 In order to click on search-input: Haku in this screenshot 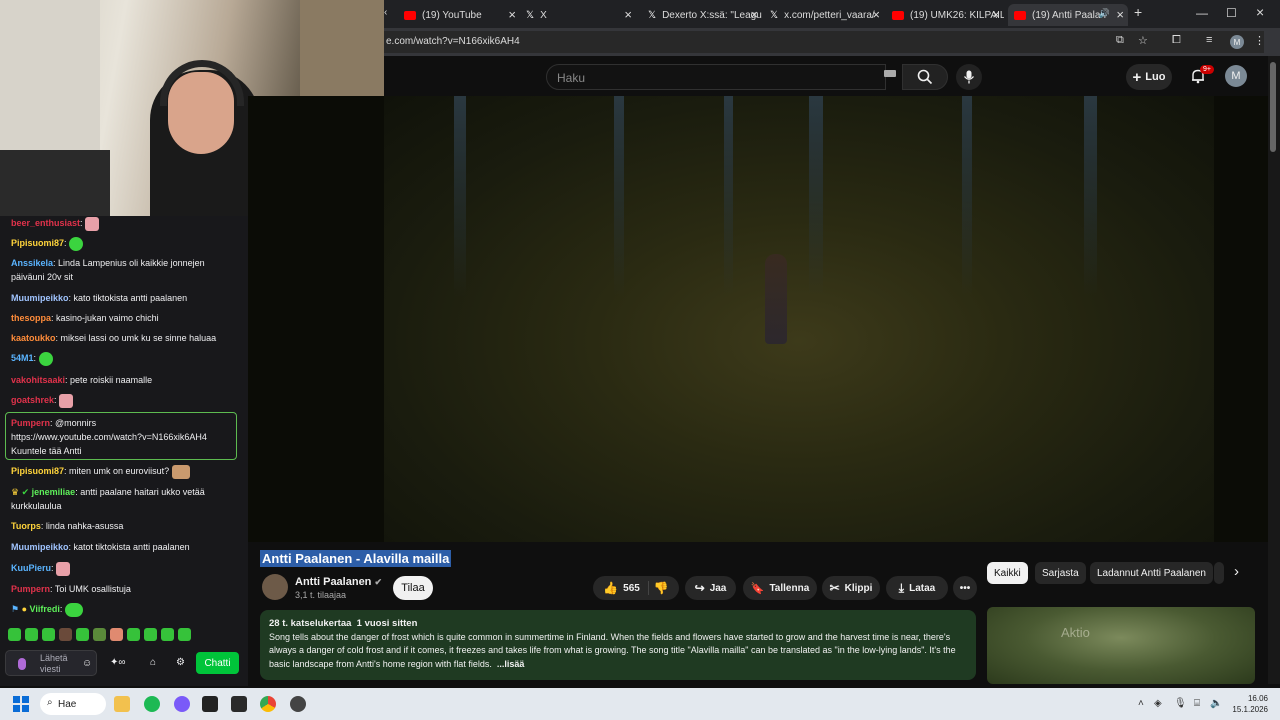, I will do `click(716, 77)`.